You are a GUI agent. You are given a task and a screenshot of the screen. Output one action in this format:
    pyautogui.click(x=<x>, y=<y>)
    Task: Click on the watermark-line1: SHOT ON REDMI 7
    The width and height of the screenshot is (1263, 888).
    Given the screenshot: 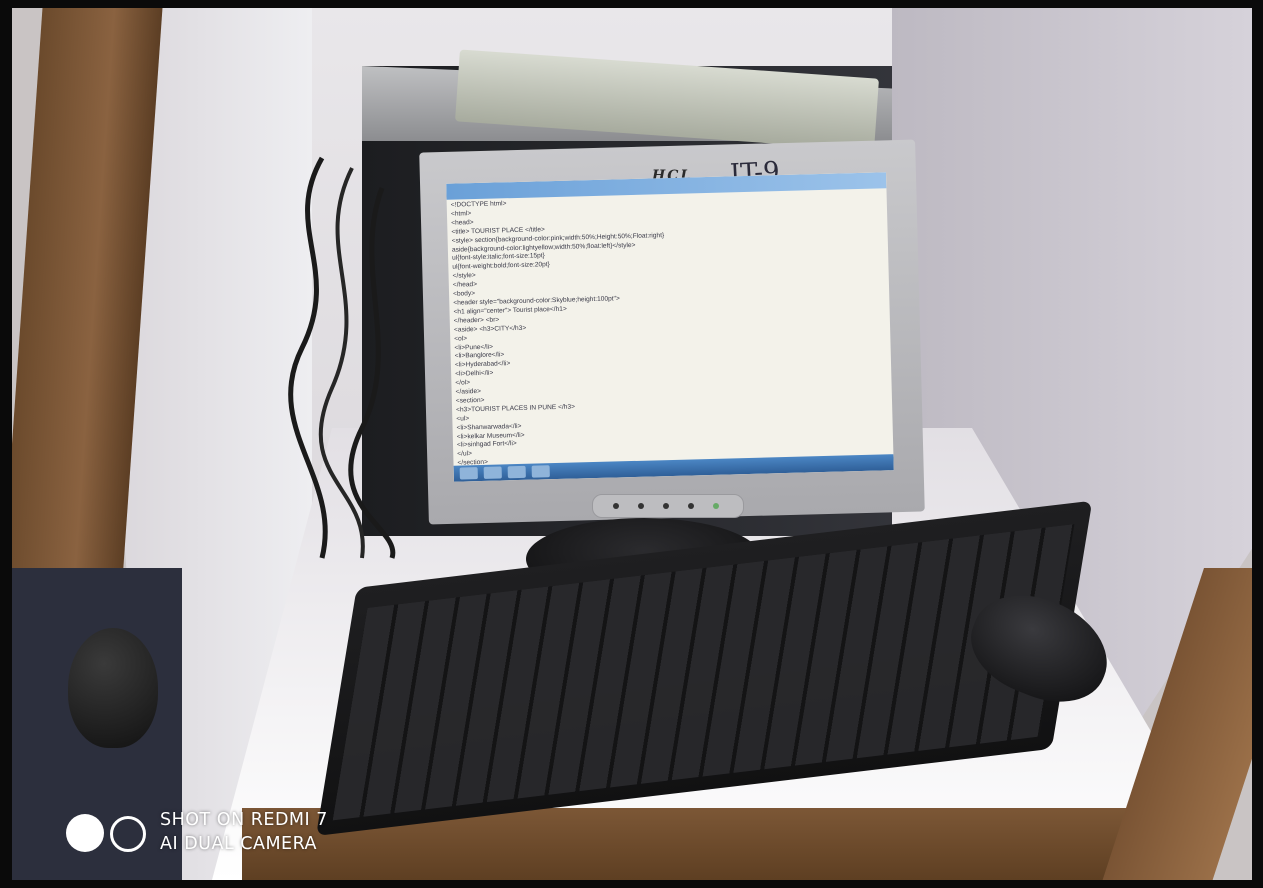 What is the action you would take?
    pyautogui.click(x=244, y=820)
    